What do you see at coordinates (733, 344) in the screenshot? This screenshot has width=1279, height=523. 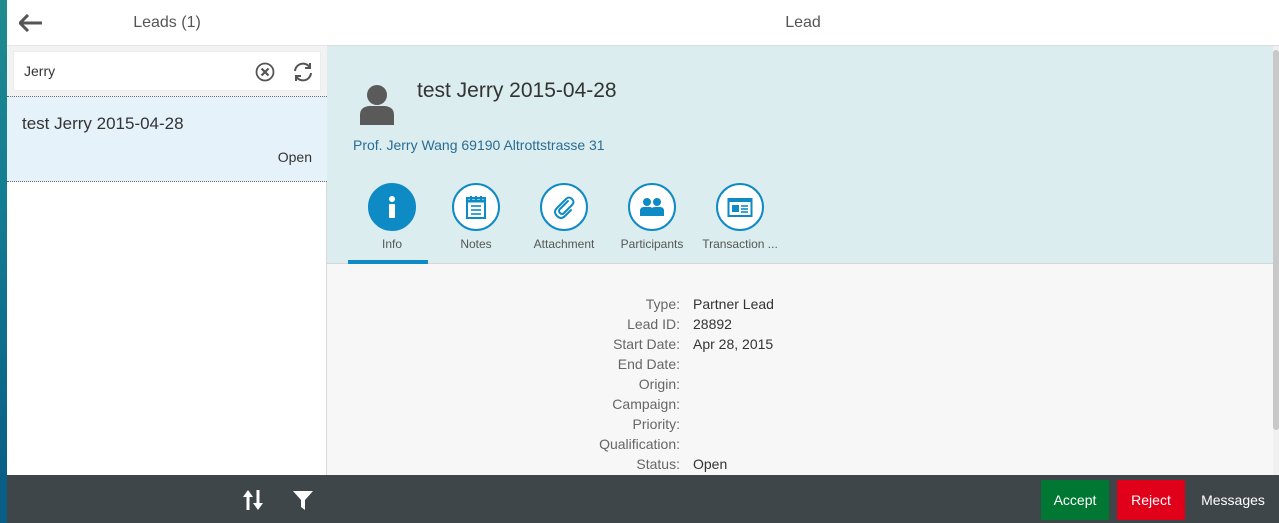 I see `field-value: Apr 28, 2015` at bounding box center [733, 344].